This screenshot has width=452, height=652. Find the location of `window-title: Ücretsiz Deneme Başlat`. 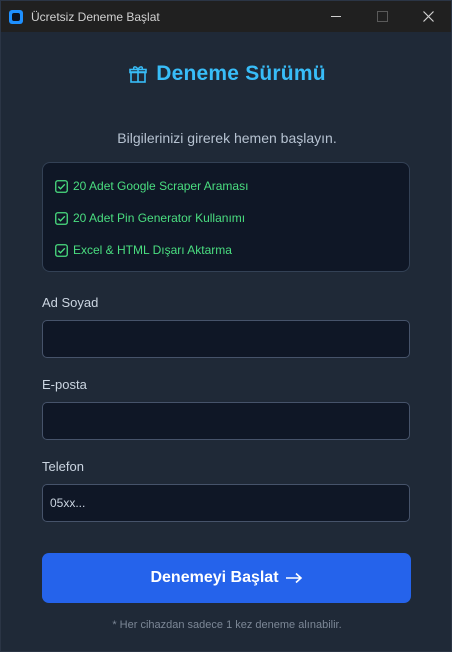

window-title: Ücretsiz Deneme Başlat is located at coordinates (95, 16).